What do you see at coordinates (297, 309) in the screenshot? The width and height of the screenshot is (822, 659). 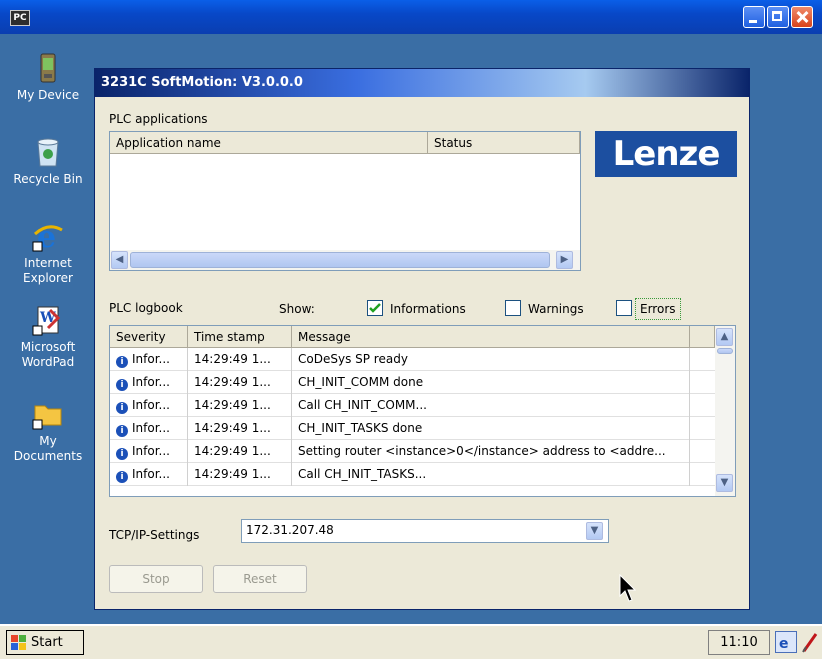 I see `show-label: Show:` at bounding box center [297, 309].